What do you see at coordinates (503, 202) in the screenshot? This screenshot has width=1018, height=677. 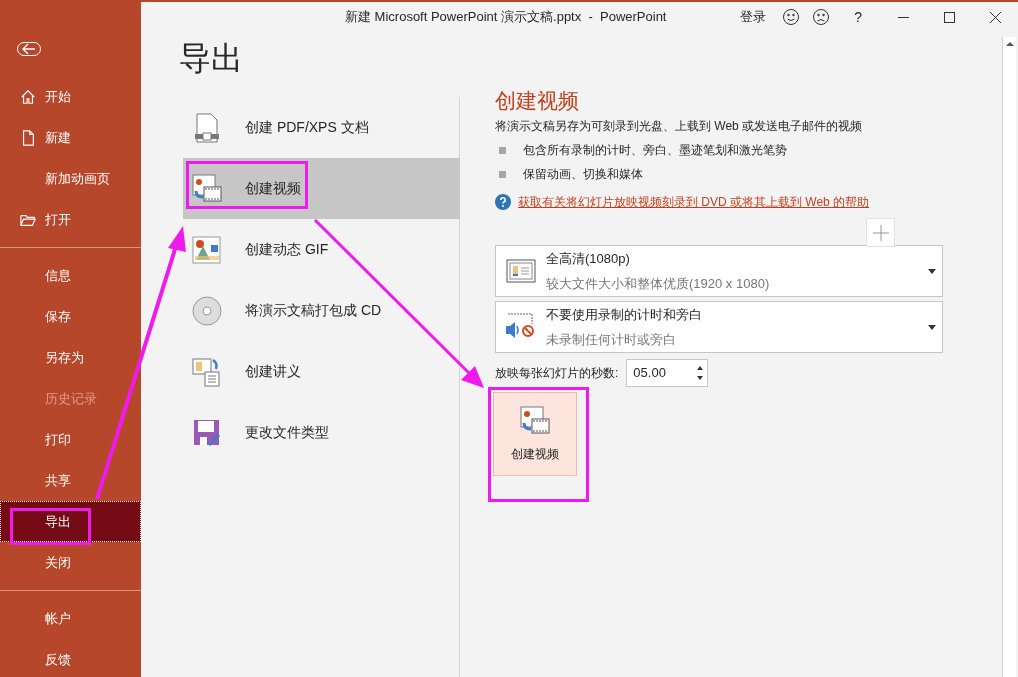 I see `help-icon` at bounding box center [503, 202].